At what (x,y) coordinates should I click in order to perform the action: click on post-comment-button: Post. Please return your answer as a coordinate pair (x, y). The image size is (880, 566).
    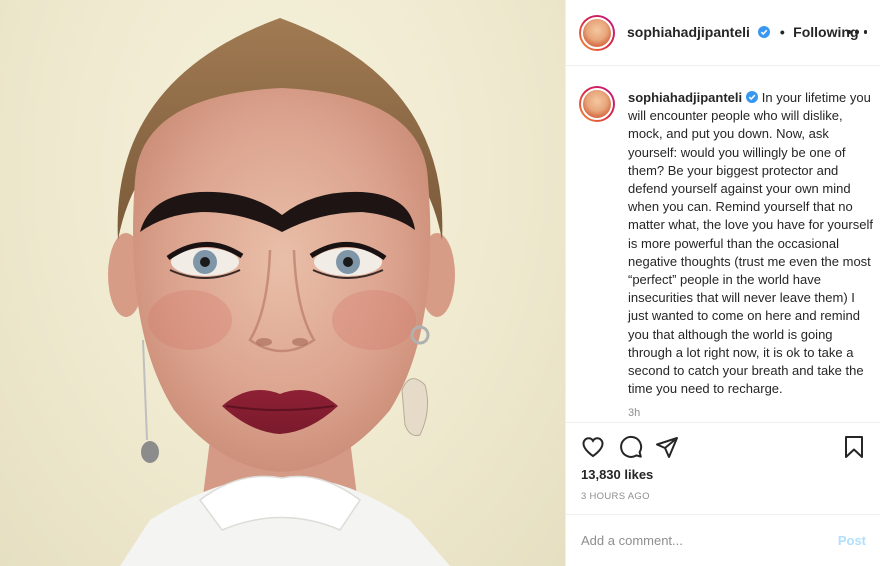
    Looking at the image, I should click on (852, 540).